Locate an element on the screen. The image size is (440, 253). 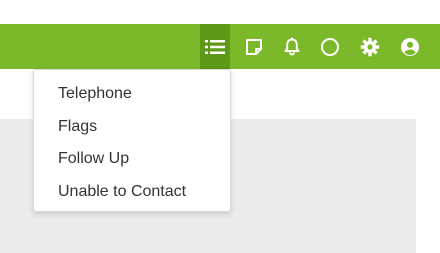
user-profile-button is located at coordinates (410, 46).